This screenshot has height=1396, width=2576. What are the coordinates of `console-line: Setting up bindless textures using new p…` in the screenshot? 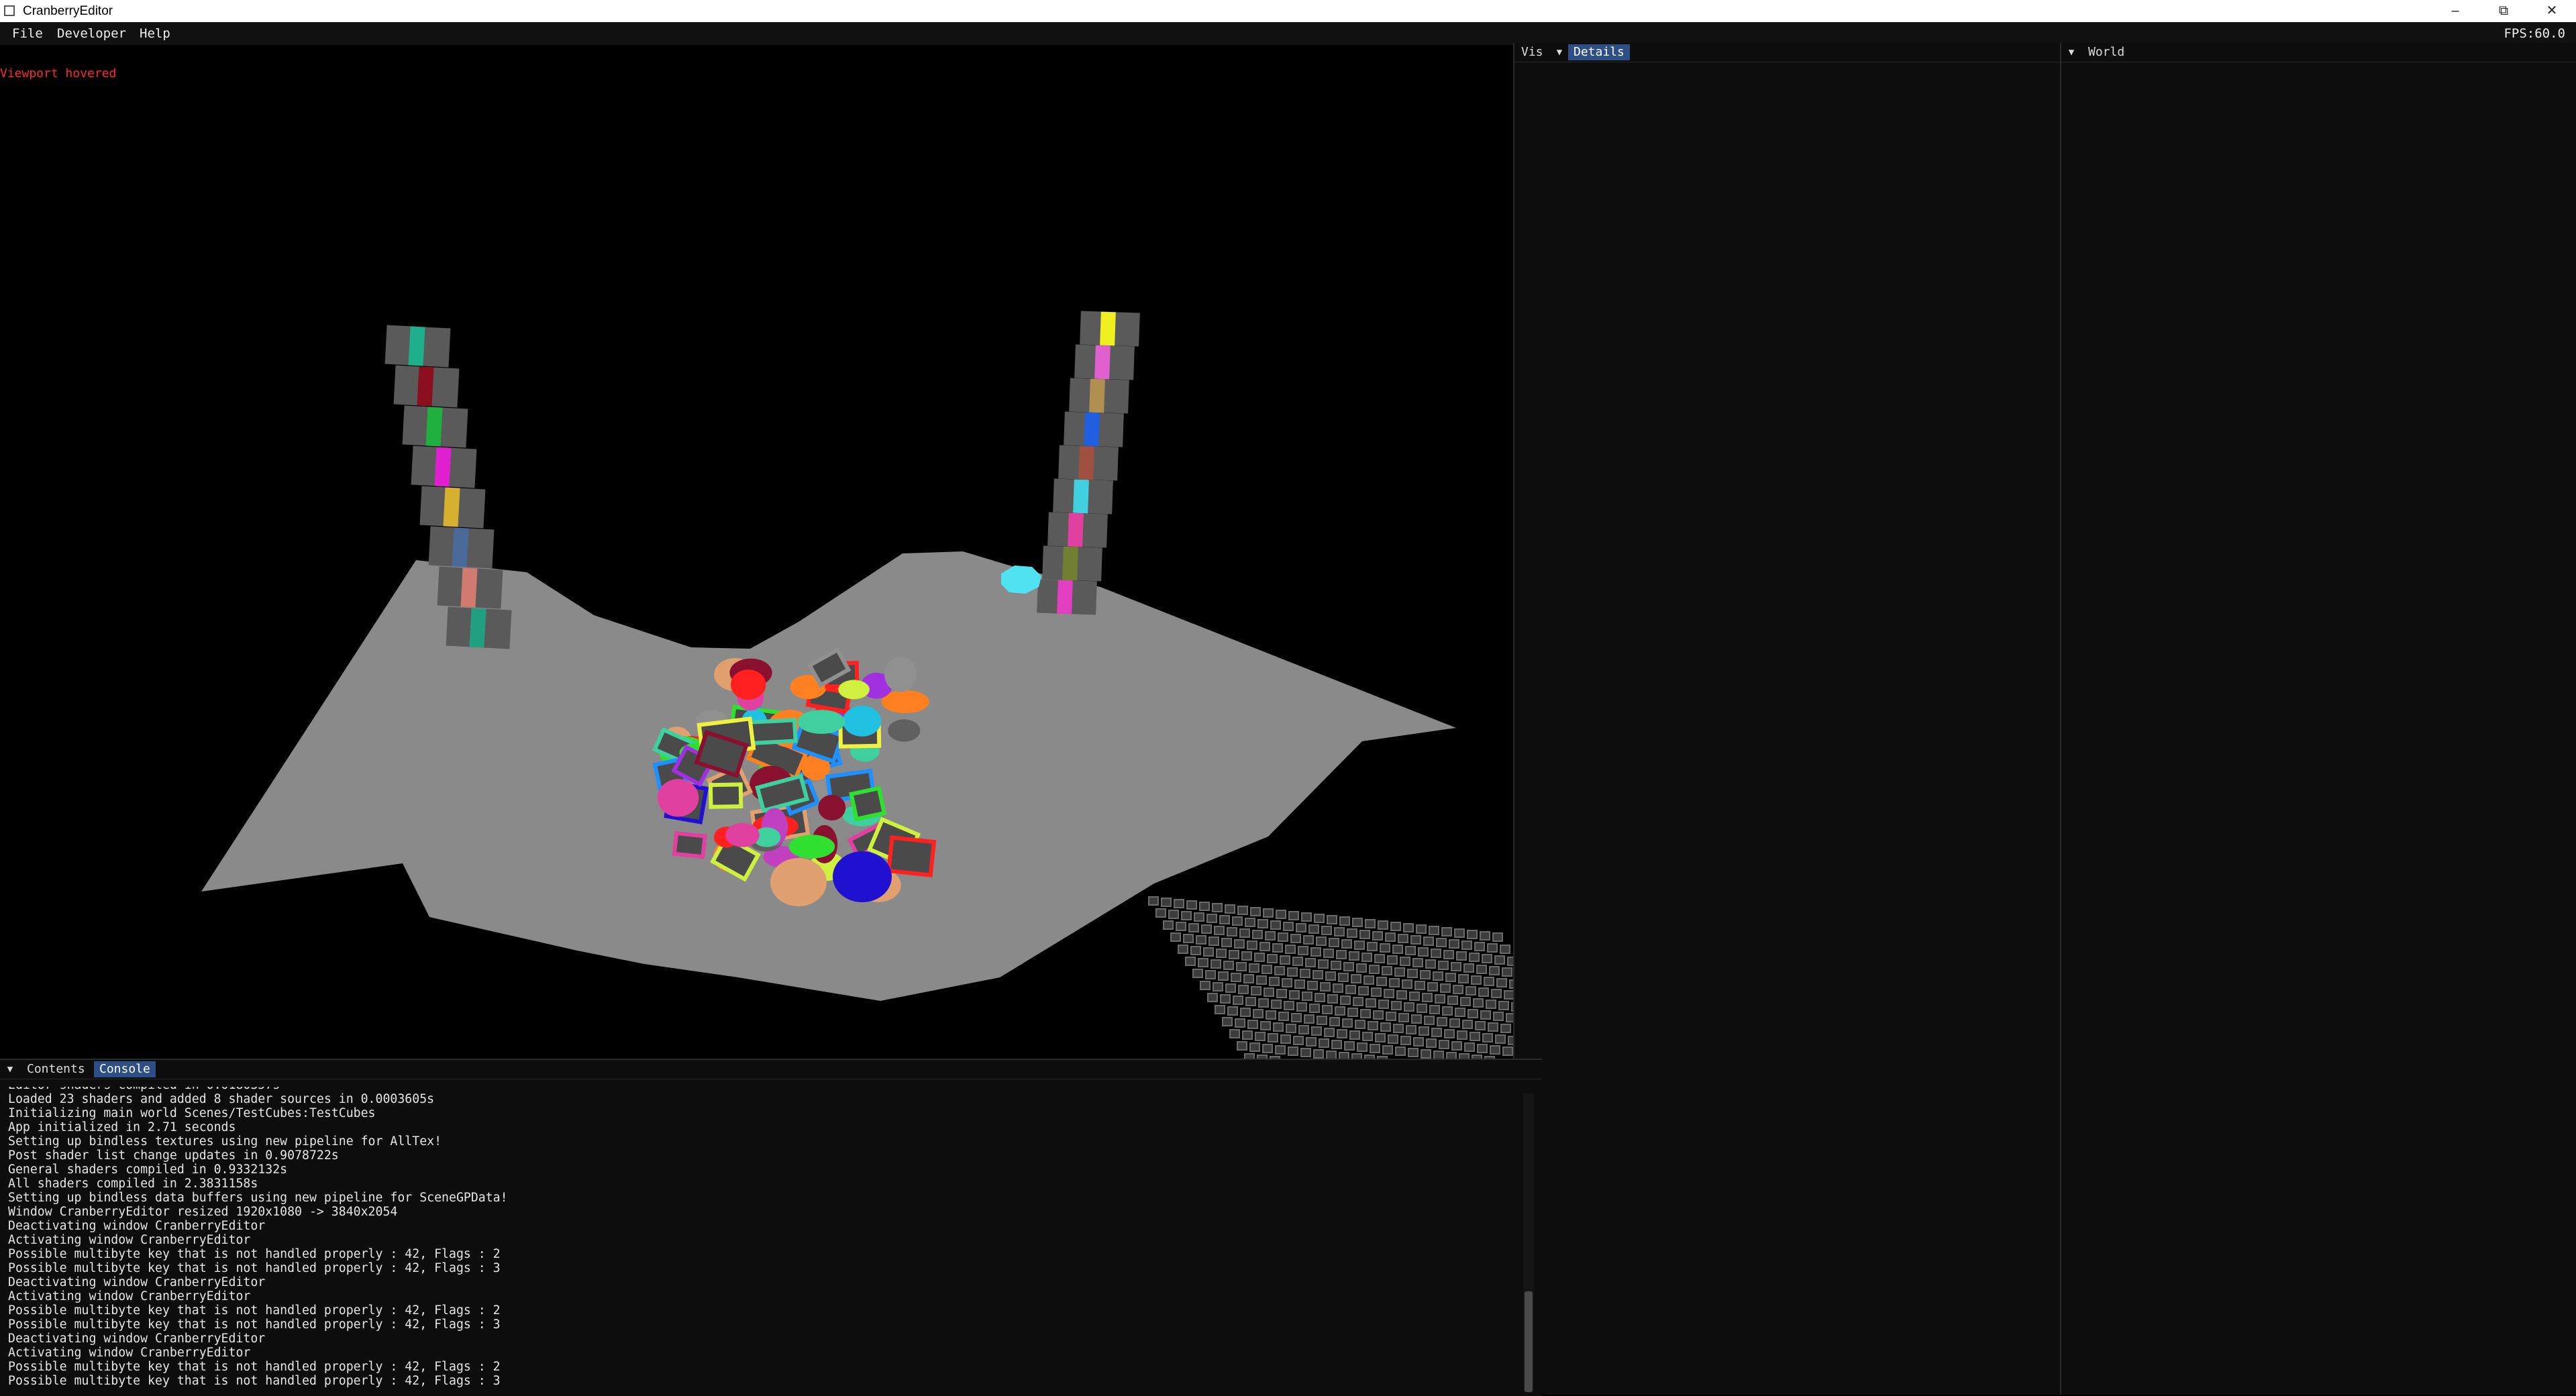 It's located at (225, 1141).